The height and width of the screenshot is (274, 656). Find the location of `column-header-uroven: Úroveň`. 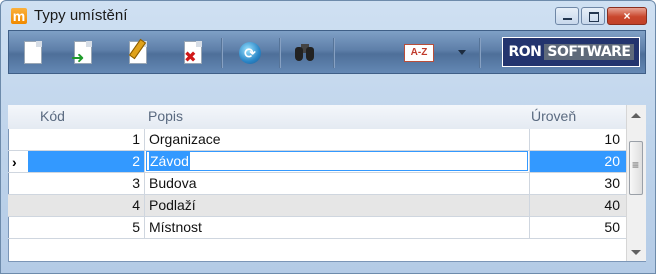

column-header-uroven: Úroveň is located at coordinates (553, 116).